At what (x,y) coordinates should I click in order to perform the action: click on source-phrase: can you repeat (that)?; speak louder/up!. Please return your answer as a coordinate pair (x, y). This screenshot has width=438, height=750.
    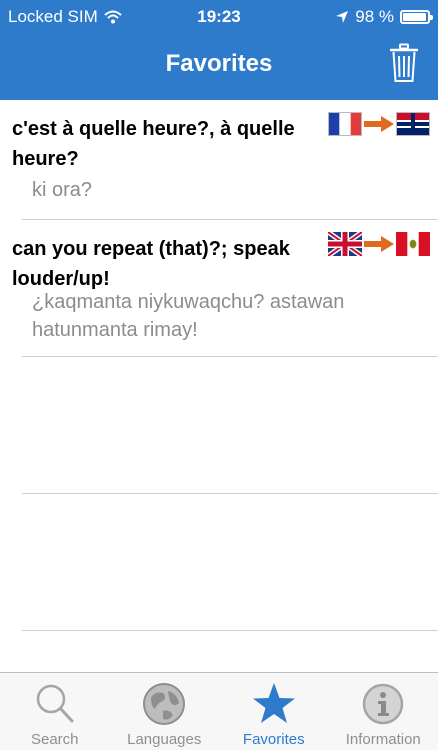
    Looking at the image, I should click on (151, 264).